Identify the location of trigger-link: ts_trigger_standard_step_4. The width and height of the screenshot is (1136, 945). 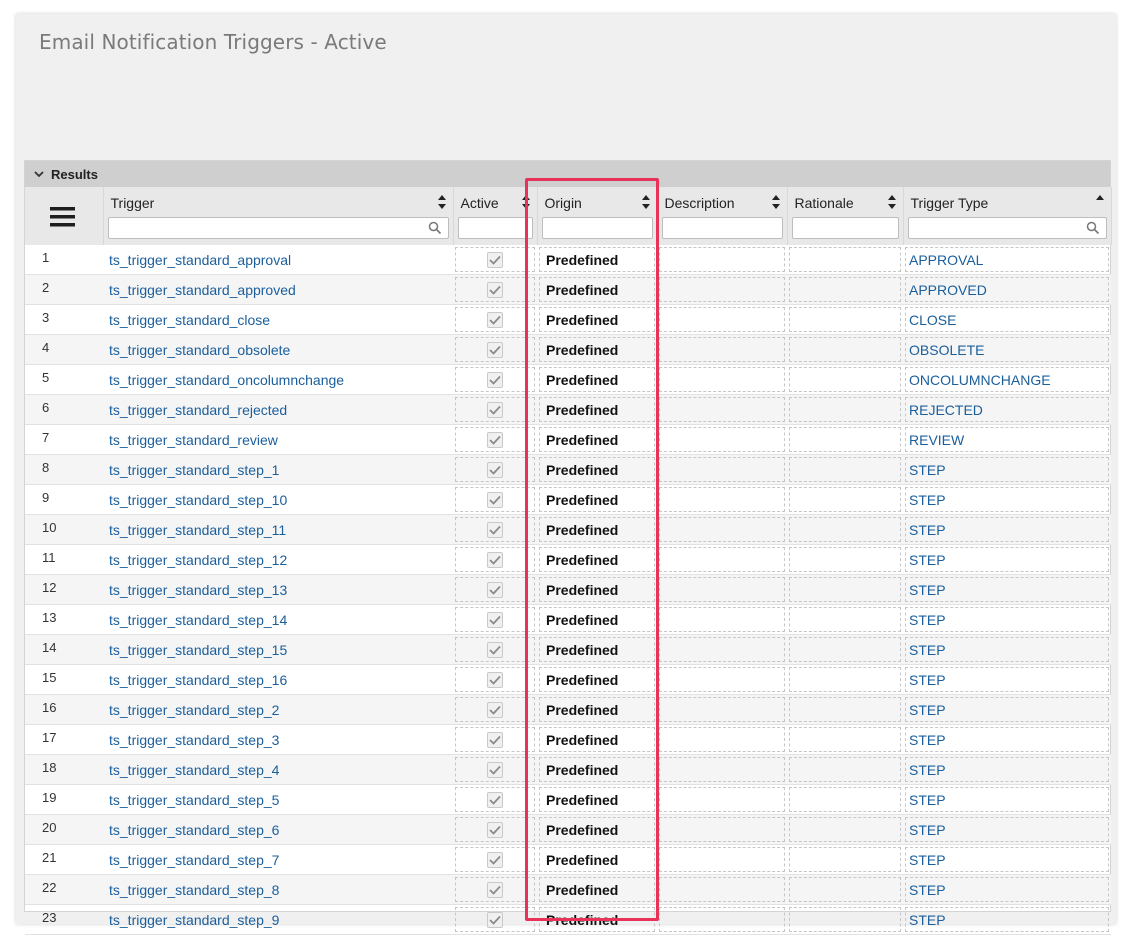
(191, 770).